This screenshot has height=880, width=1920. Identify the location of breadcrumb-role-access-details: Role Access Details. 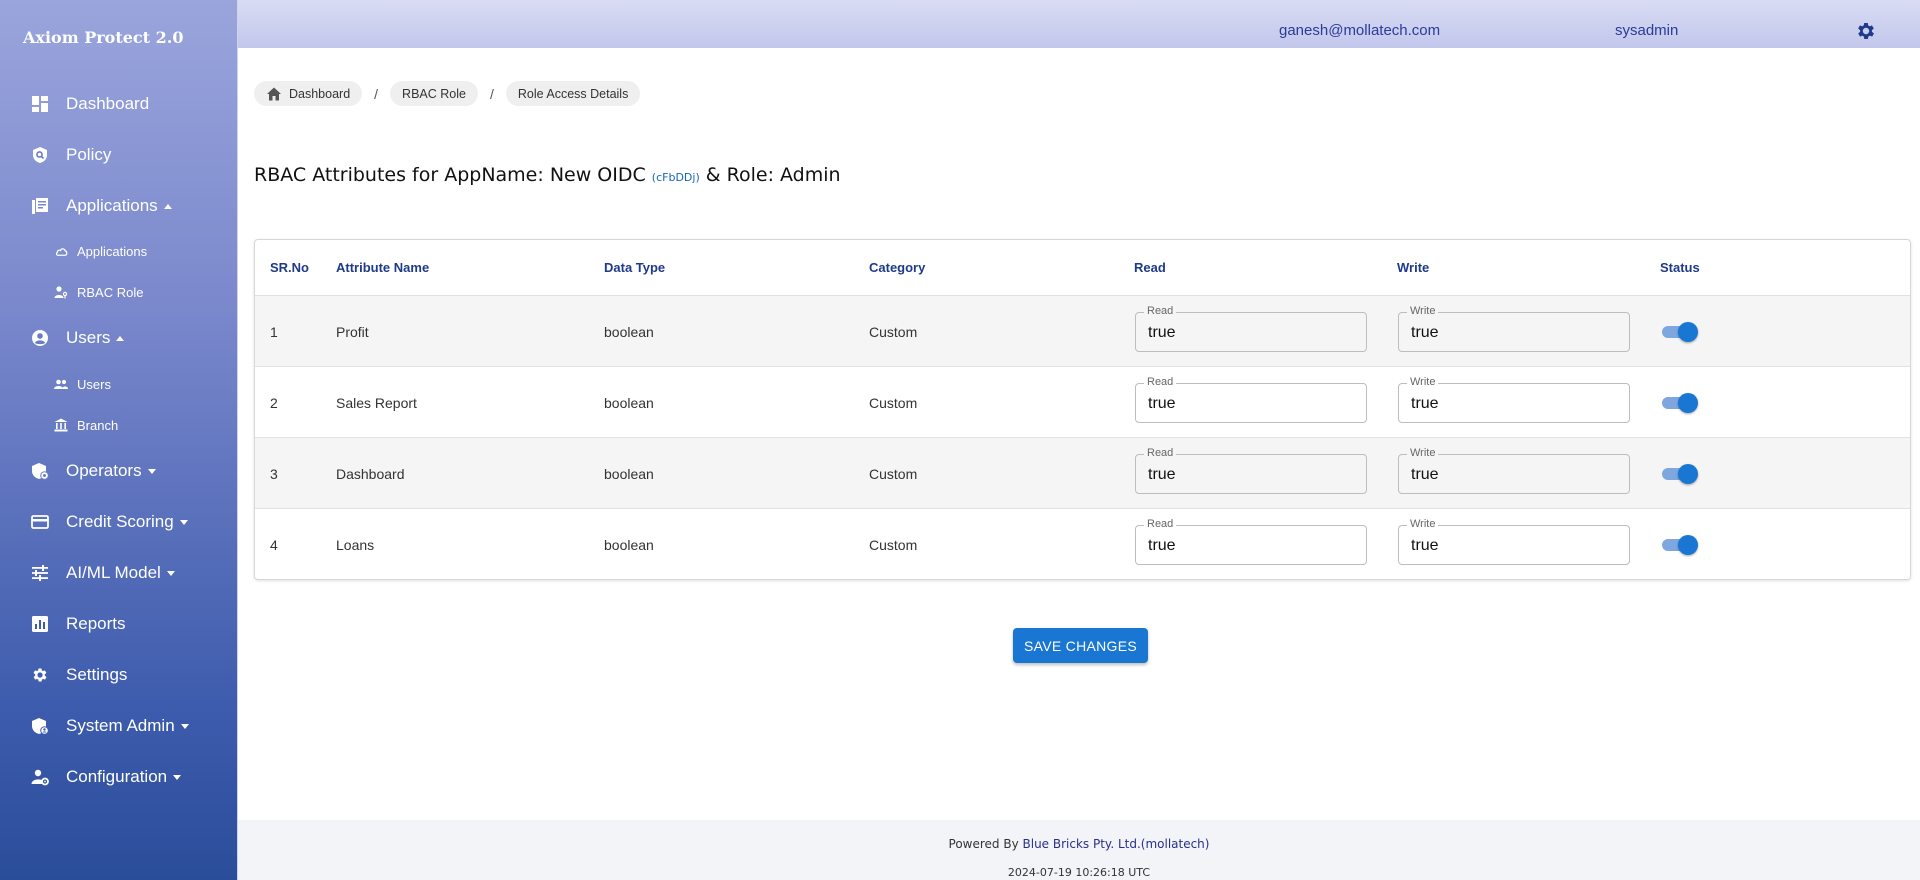
(573, 93).